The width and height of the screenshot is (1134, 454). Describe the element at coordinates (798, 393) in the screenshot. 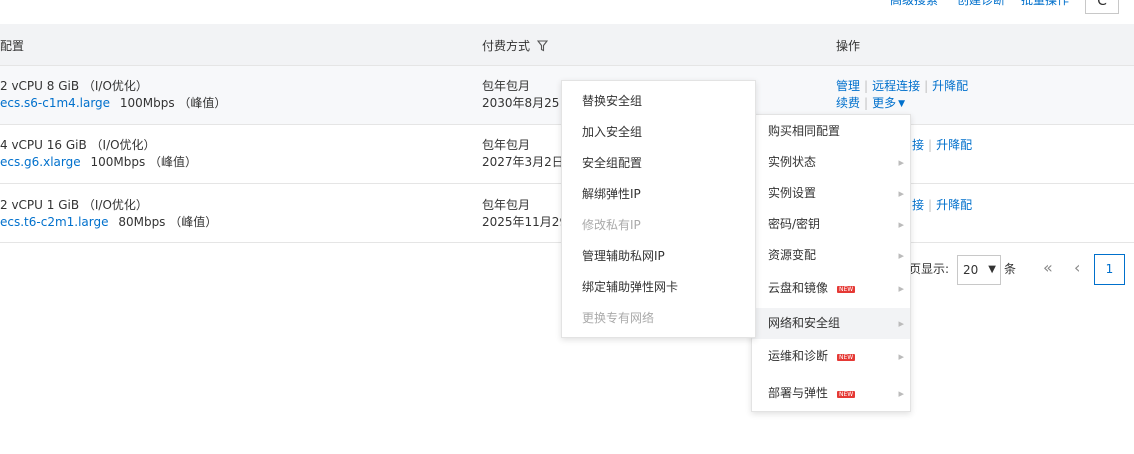

I see `more-menu-item-label: 部署与弹性` at that location.